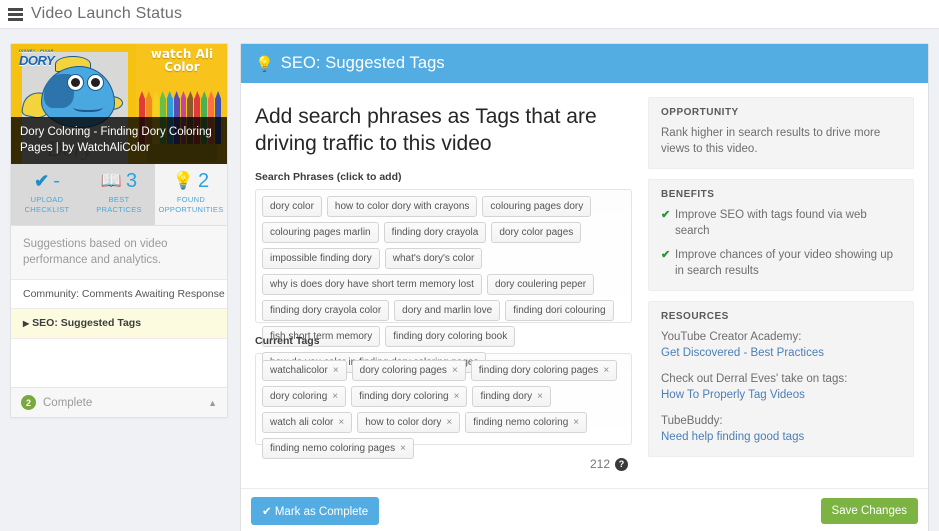 The image size is (939, 531). I want to click on complete-count-badge: 2, so click(28, 402).